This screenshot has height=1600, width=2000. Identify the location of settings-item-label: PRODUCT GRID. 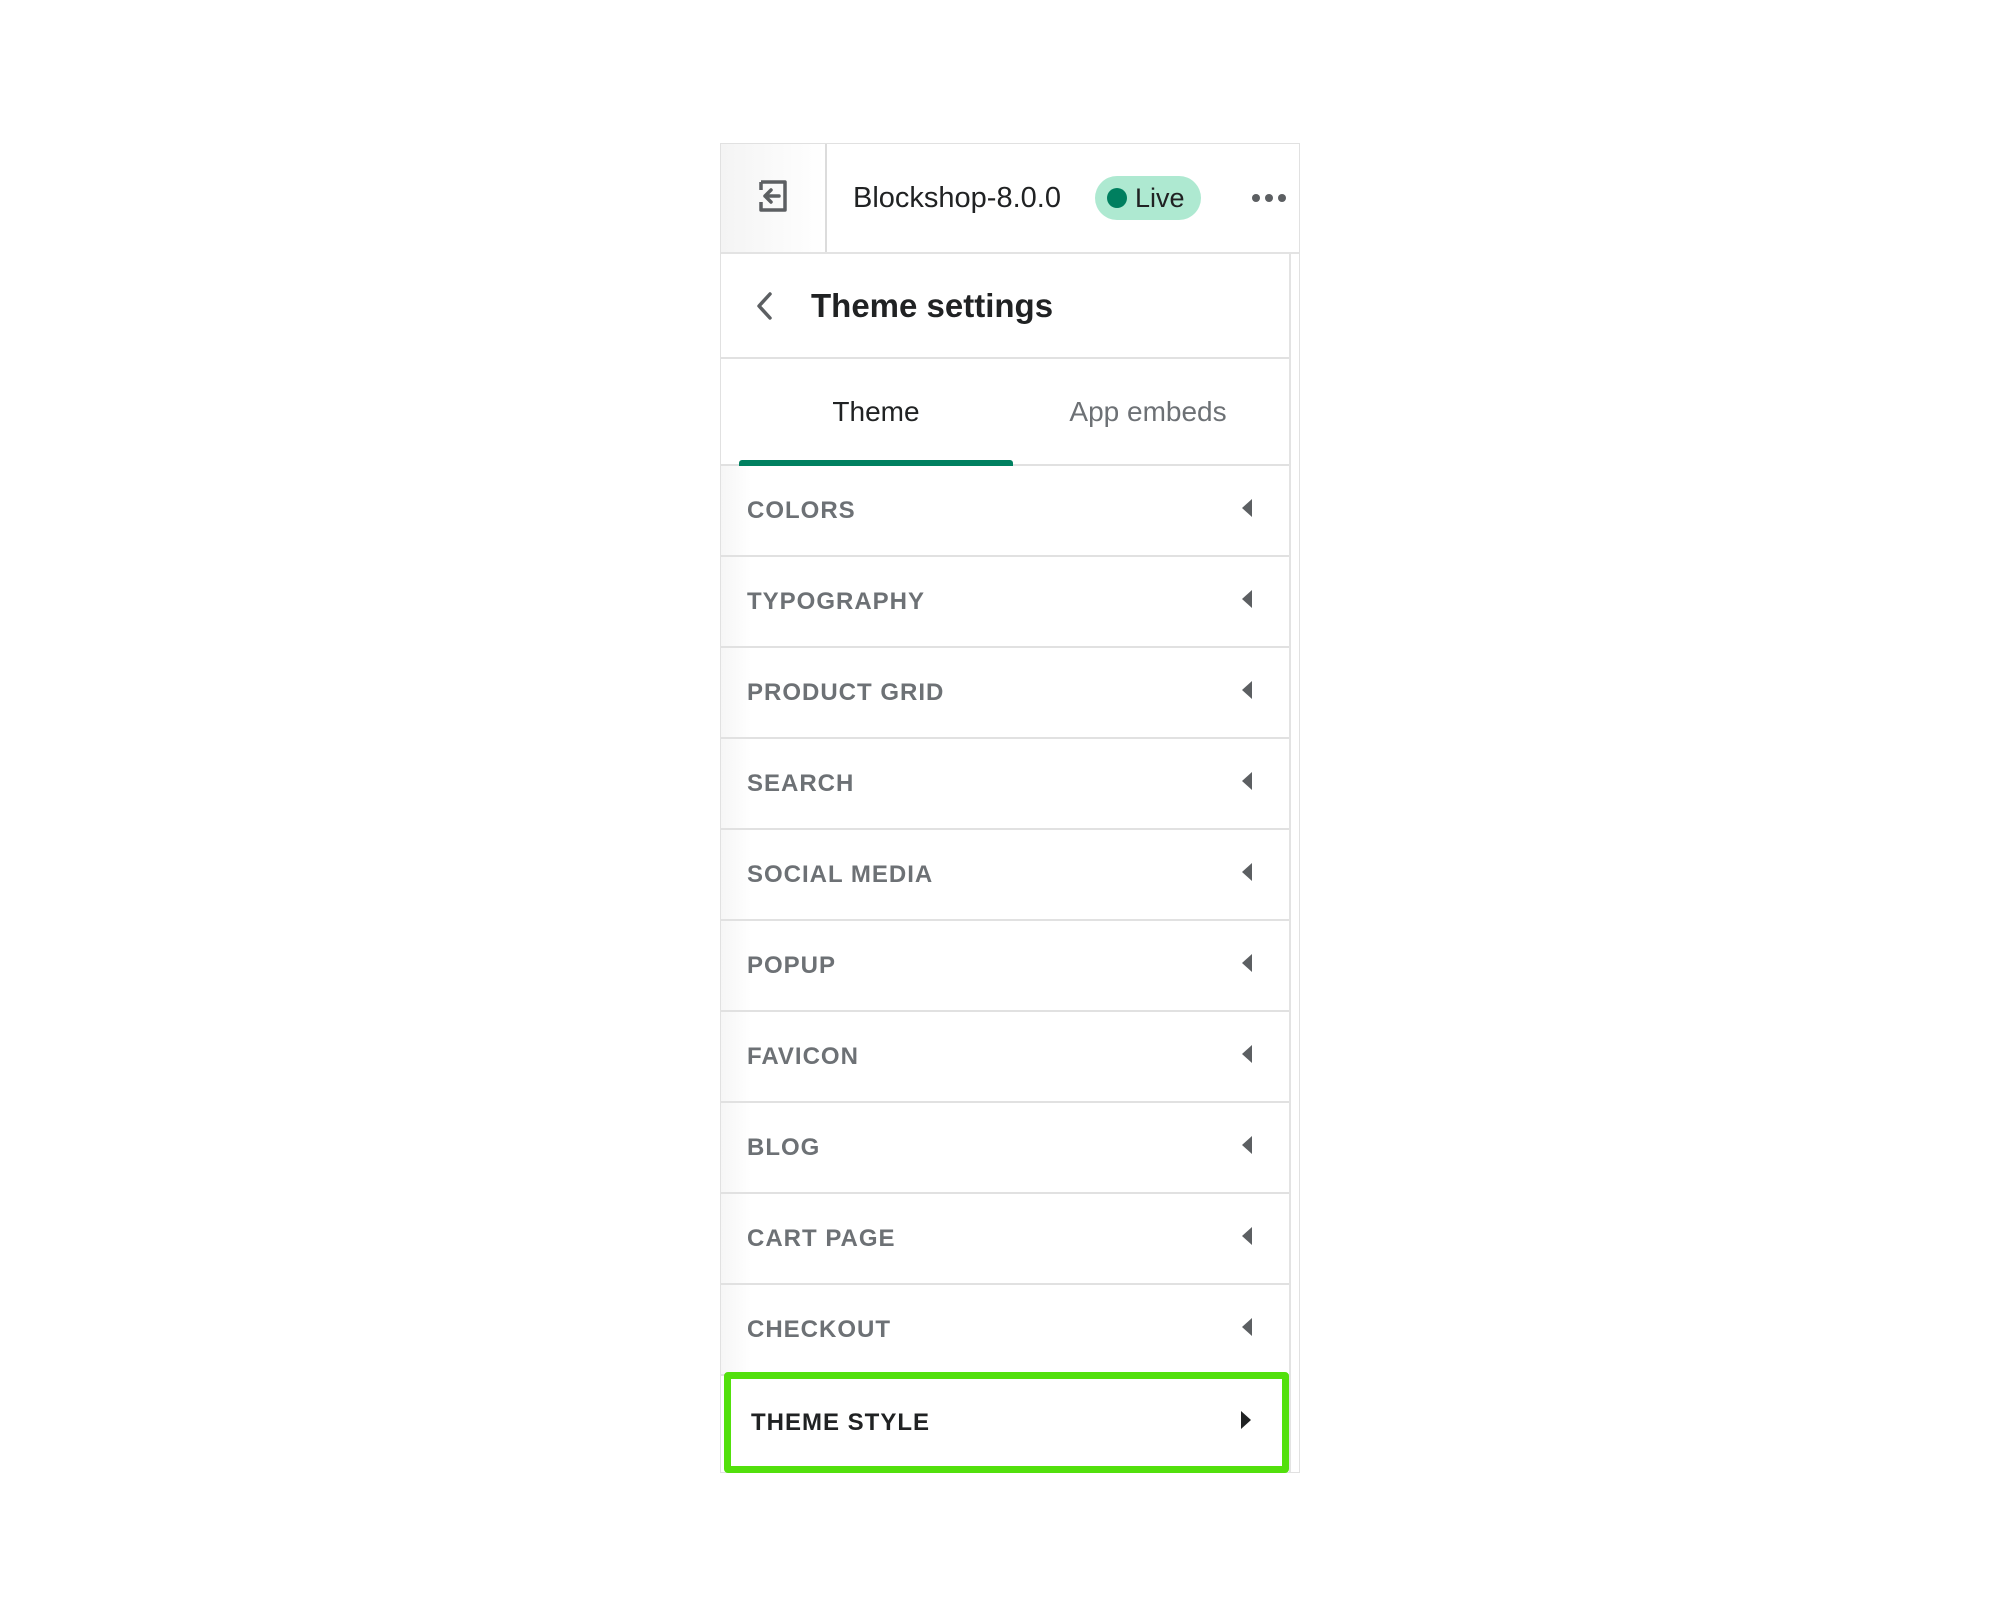
(846, 692).